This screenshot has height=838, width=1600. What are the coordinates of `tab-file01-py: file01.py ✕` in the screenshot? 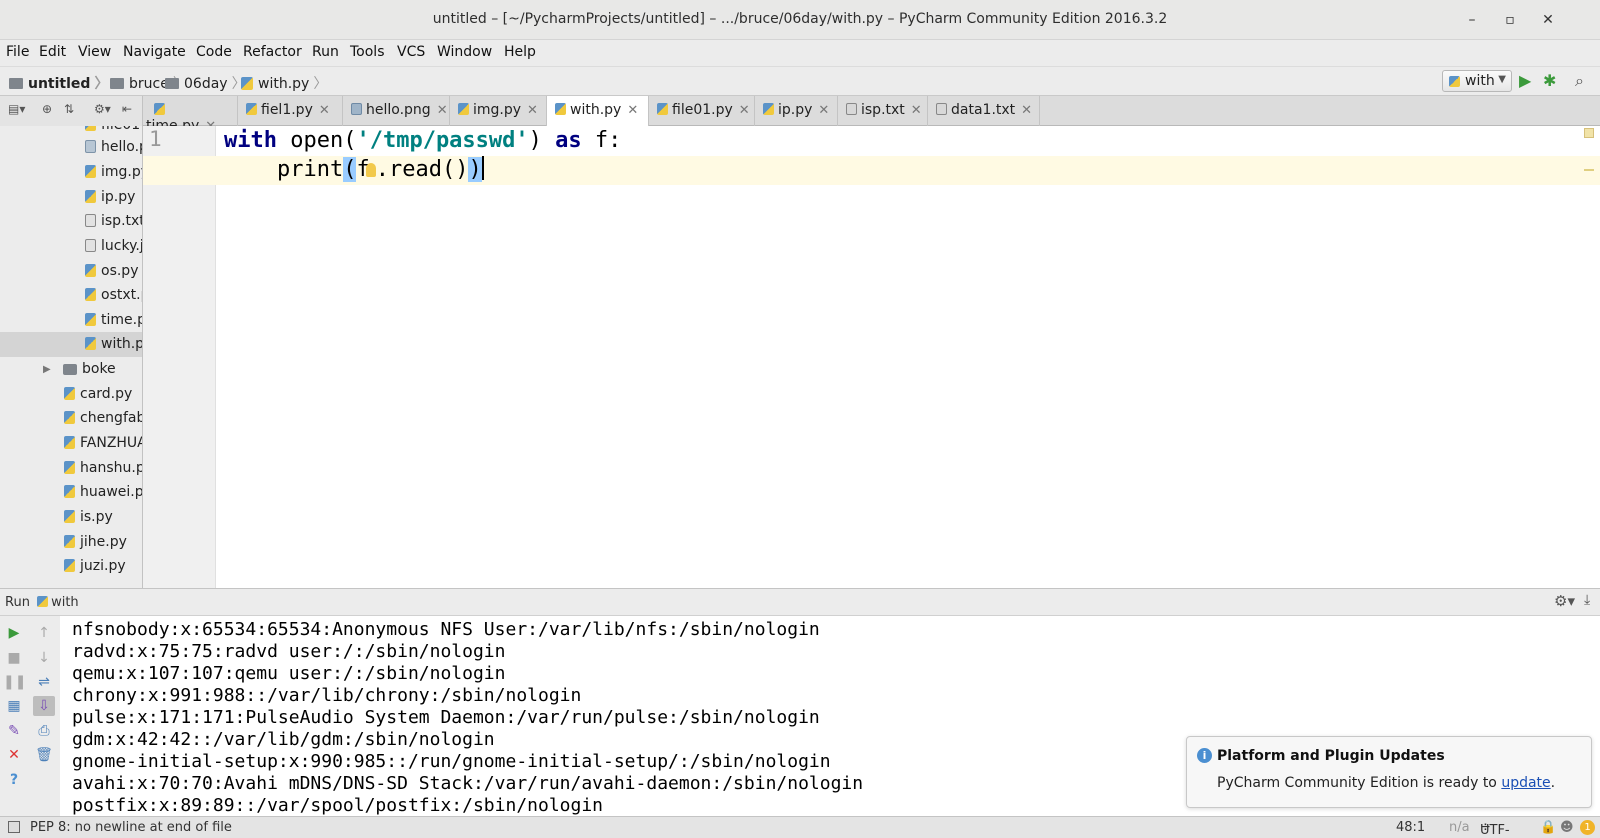 It's located at (702, 111).